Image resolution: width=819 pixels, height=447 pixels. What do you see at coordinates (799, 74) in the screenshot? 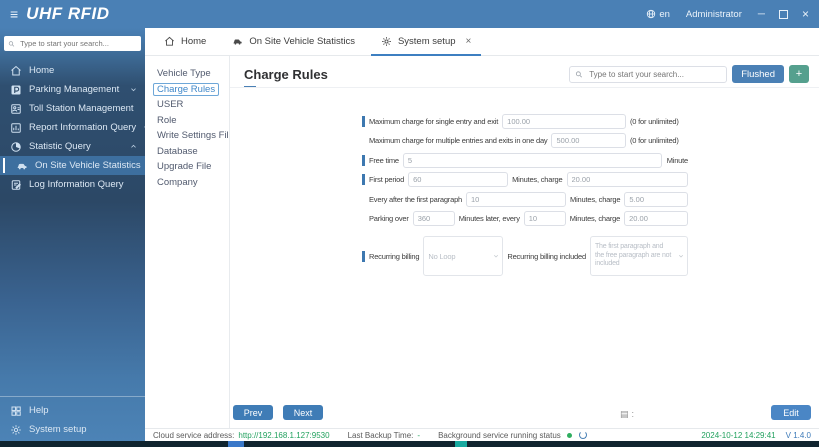
I see `add-button: +` at bounding box center [799, 74].